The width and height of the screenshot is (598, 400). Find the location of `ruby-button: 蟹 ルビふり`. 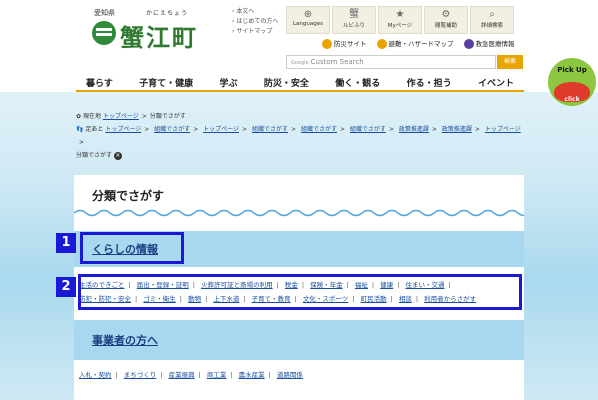

ruby-button: 蟹 ルビふり is located at coordinates (354, 20).